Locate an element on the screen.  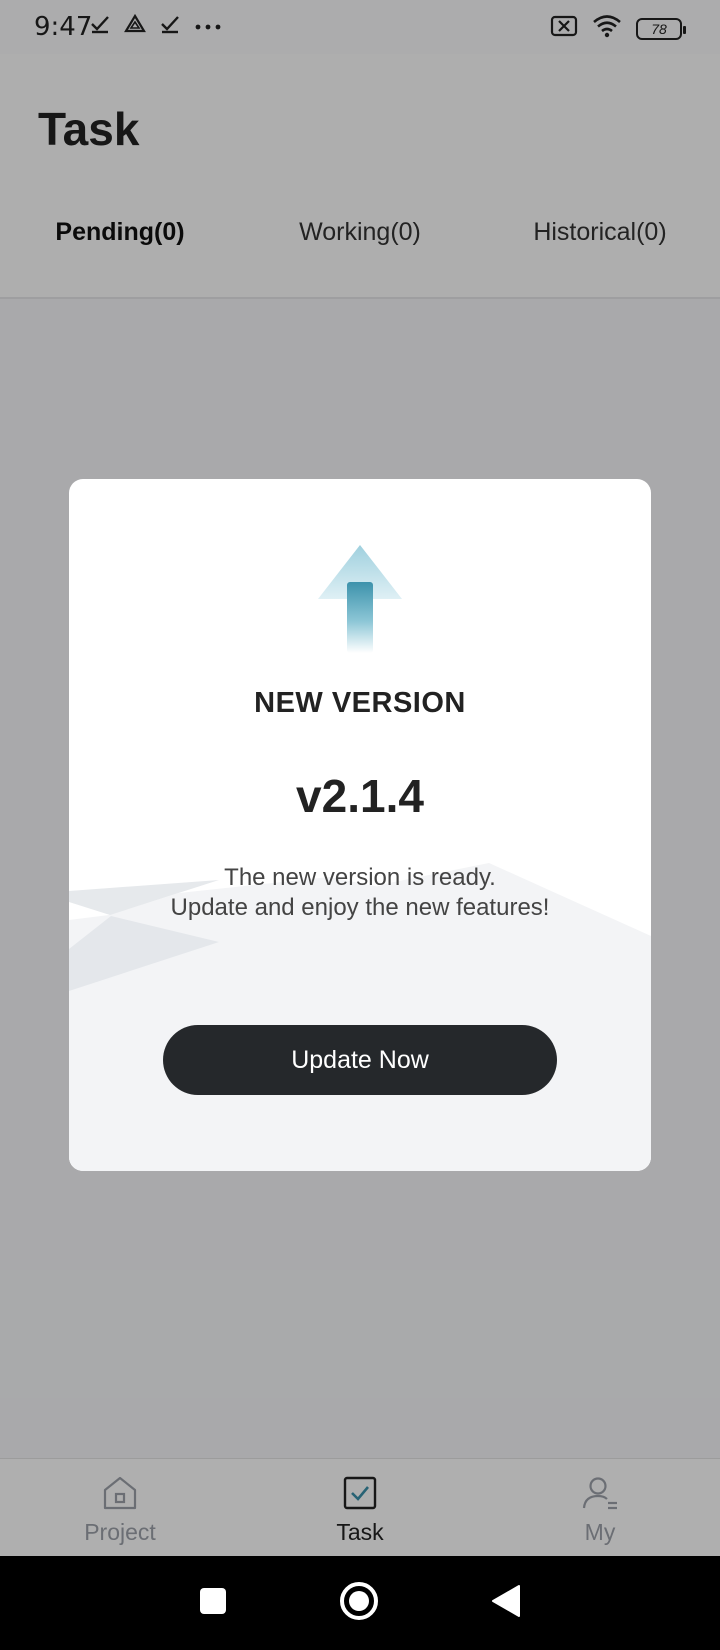
update-message-line1: The new version is ready. is located at coordinates (360, 877).